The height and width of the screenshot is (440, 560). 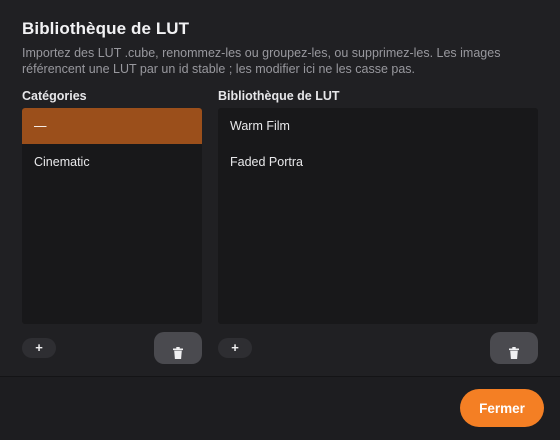 I want to click on category-item-cinematic: Cinematic, so click(x=112, y=162).